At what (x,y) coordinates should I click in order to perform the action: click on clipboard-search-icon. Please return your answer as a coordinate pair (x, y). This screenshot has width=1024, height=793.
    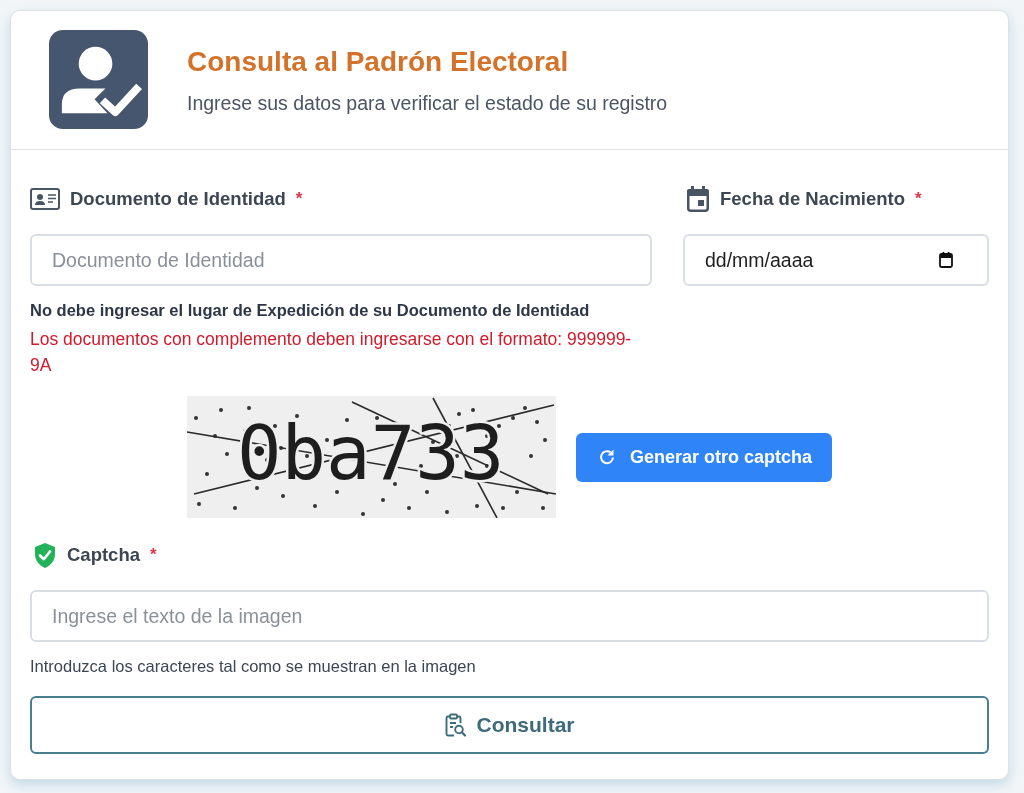
    Looking at the image, I should click on (455, 725).